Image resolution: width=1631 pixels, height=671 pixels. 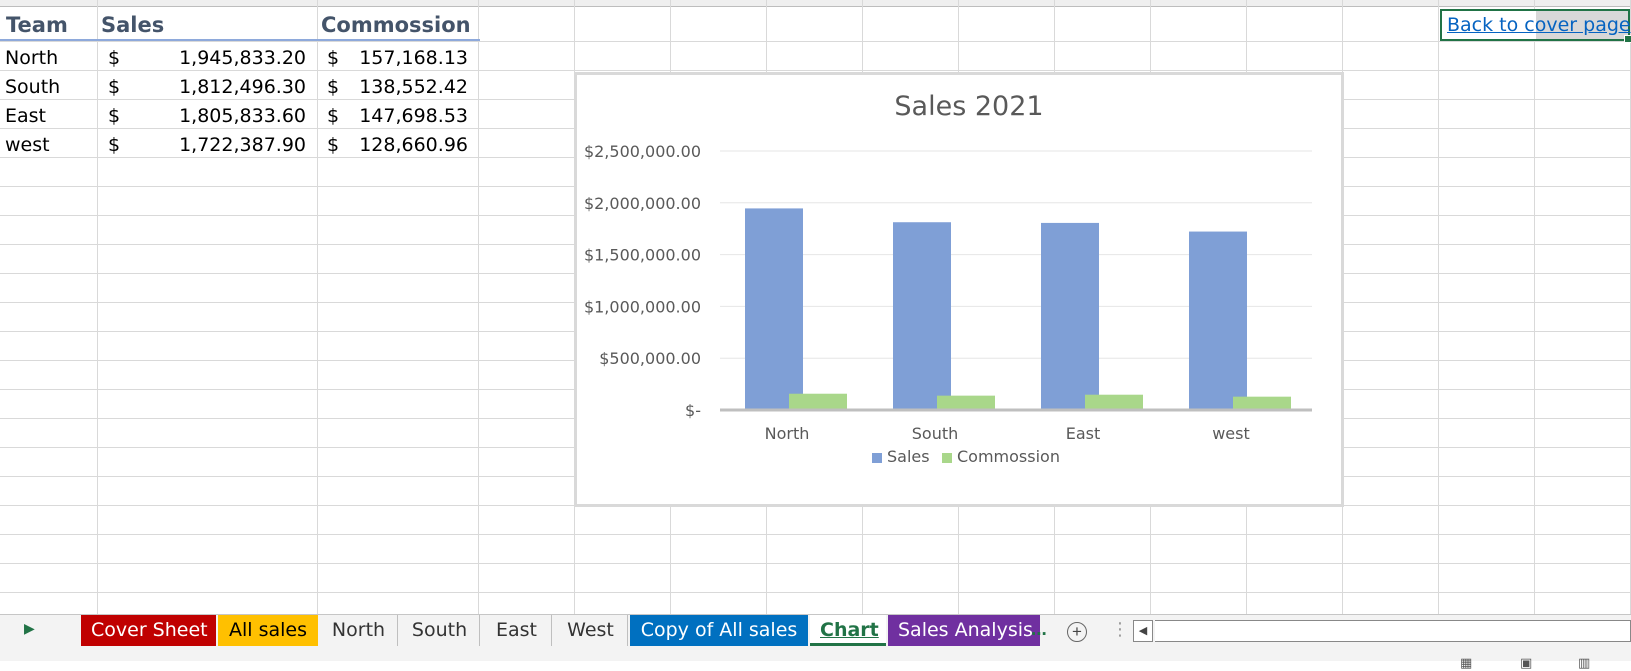 I want to click on commission-value-cell: 157,168.13, so click(x=409, y=58).